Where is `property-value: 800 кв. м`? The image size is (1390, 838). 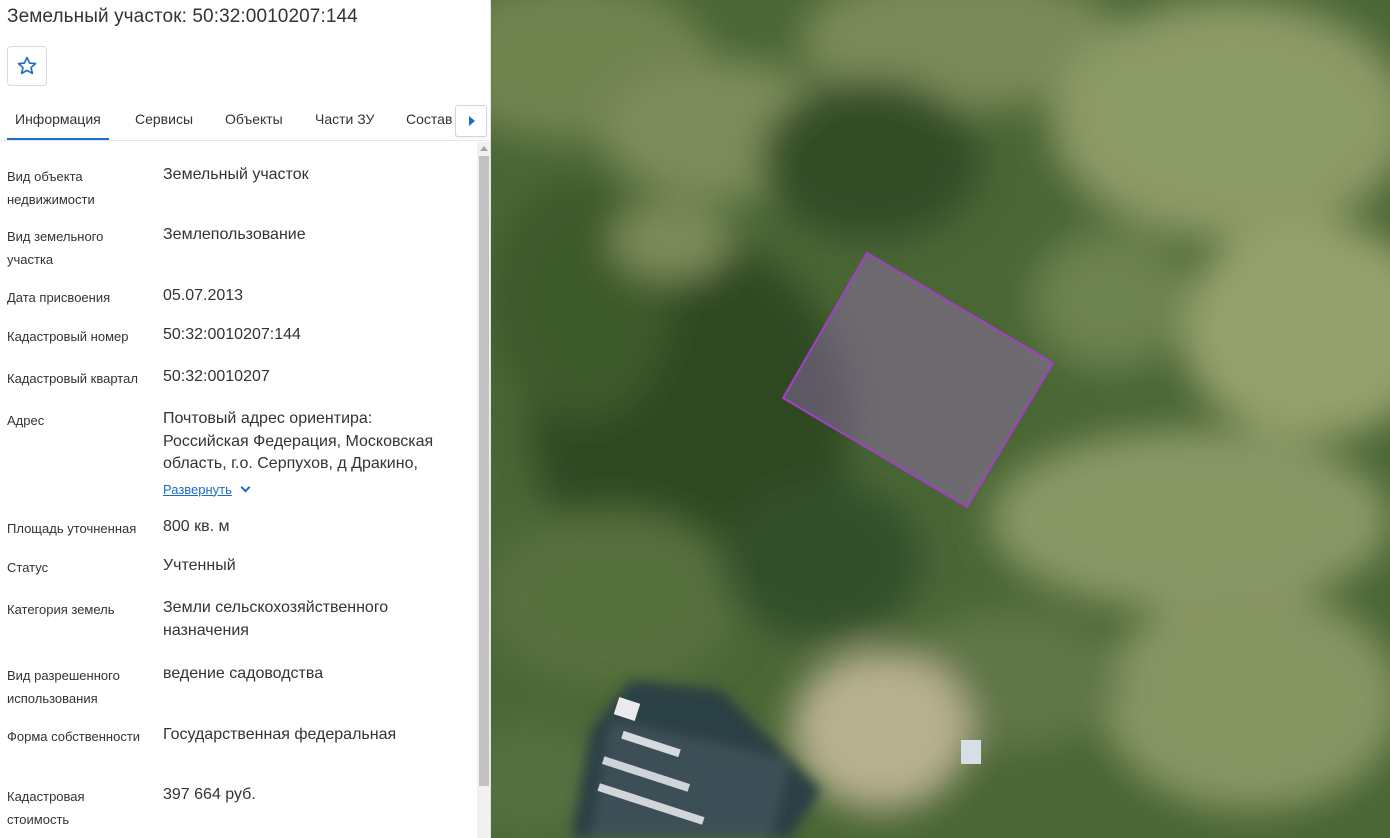
property-value: 800 кв. м is located at coordinates (196, 526).